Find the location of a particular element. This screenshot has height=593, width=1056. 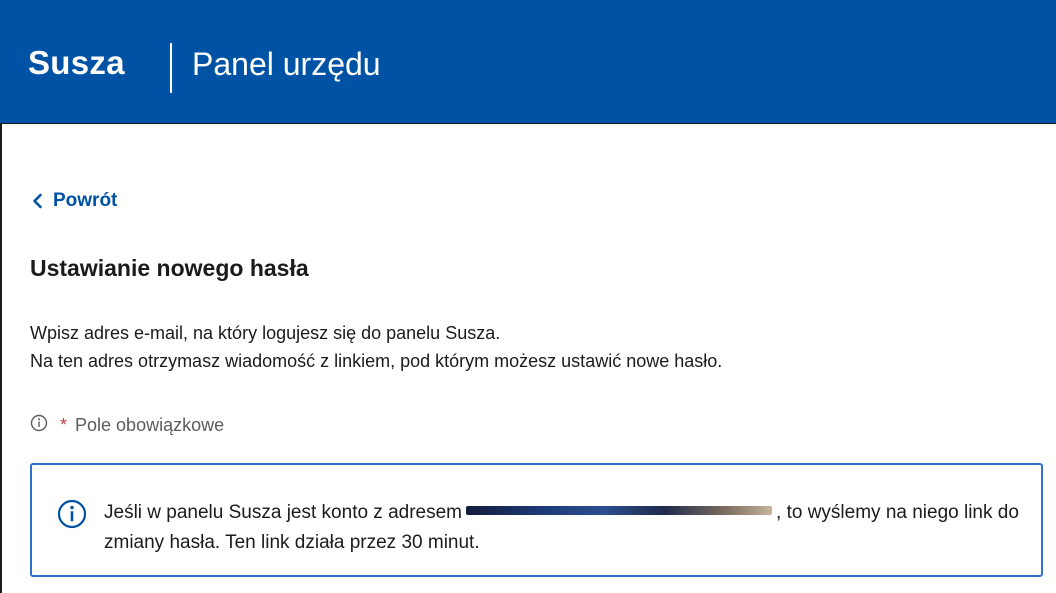

back-link: Powrót is located at coordinates (74, 200).